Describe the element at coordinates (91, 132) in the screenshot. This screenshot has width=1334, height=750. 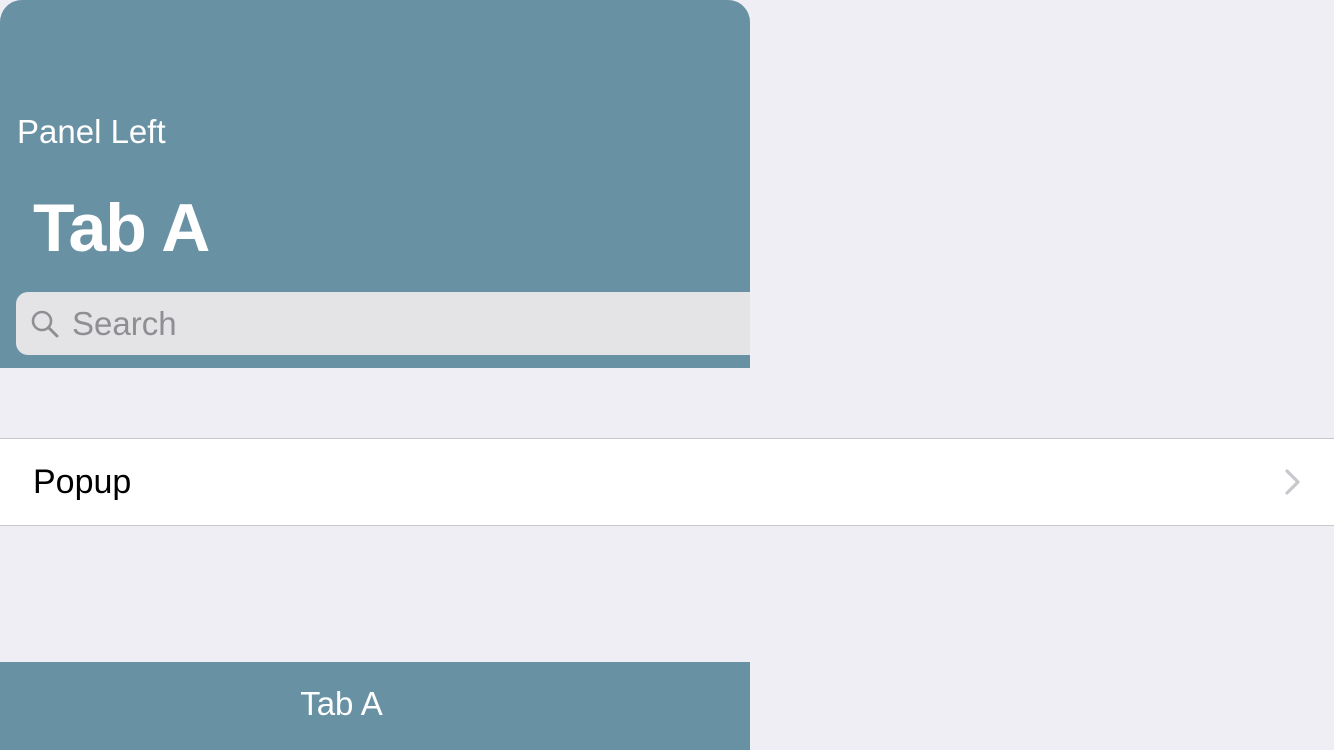
I see `panel-left-button: Panel Left` at that location.